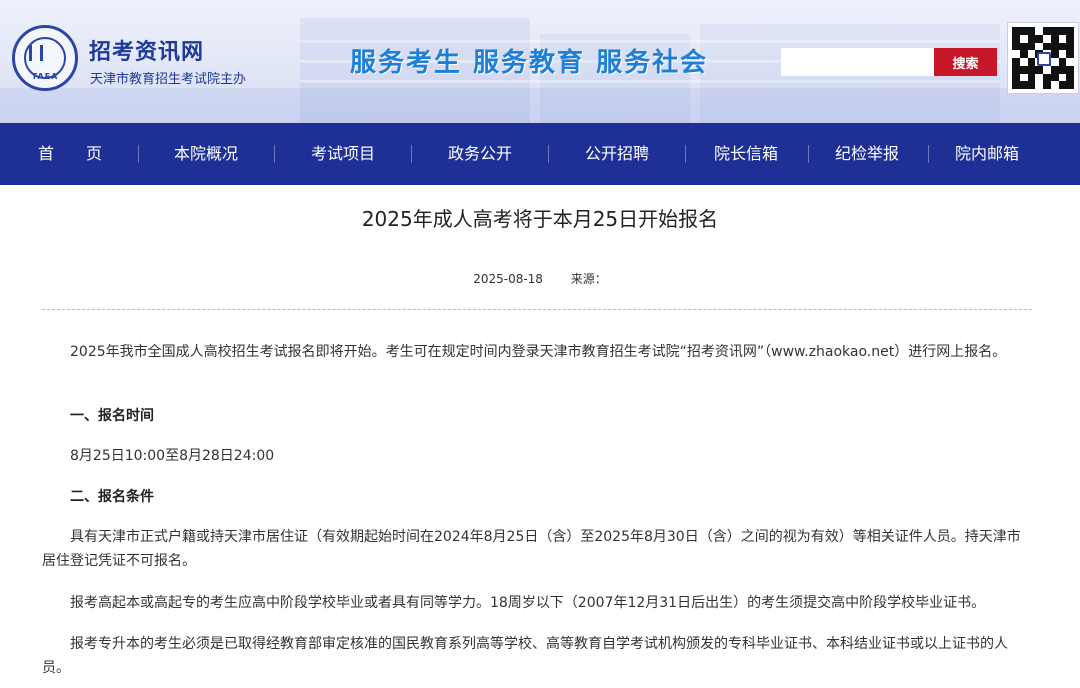 The image size is (1080, 688). What do you see at coordinates (617, 154) in the screenshot?
I see `nav-item-recruitment: 公开招聘` at bounding box center [617, 154].